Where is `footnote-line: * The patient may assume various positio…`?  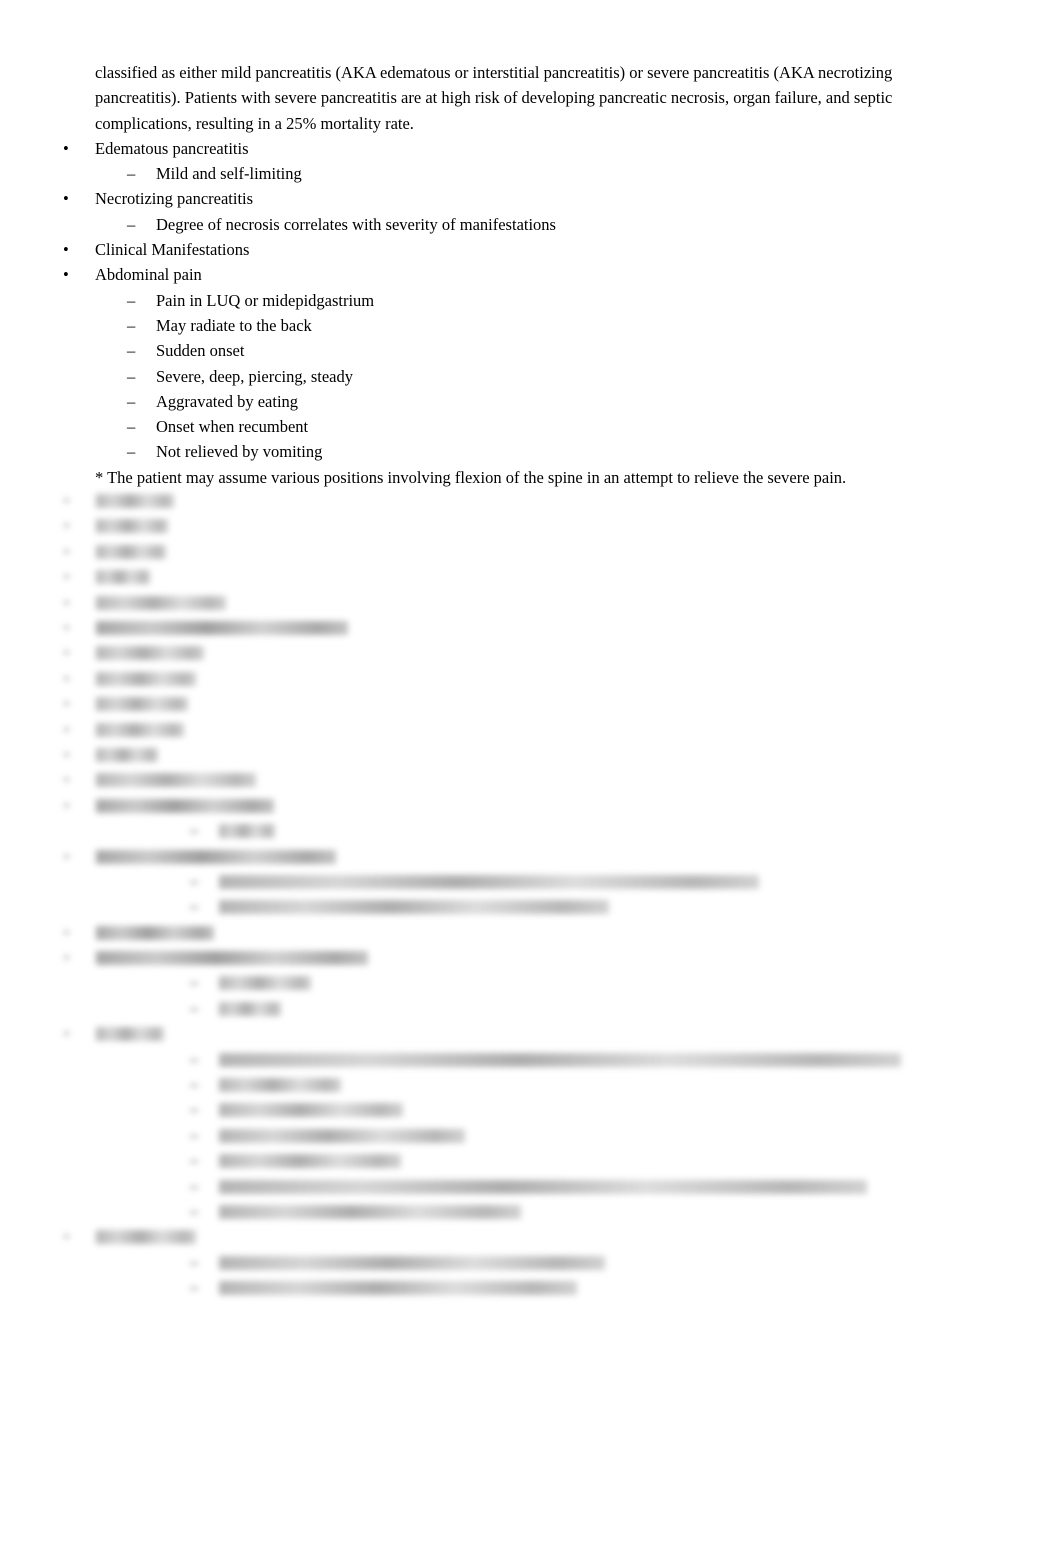 footnote-line: * The patient may assume various positio… is located at coordinates (471, 477).